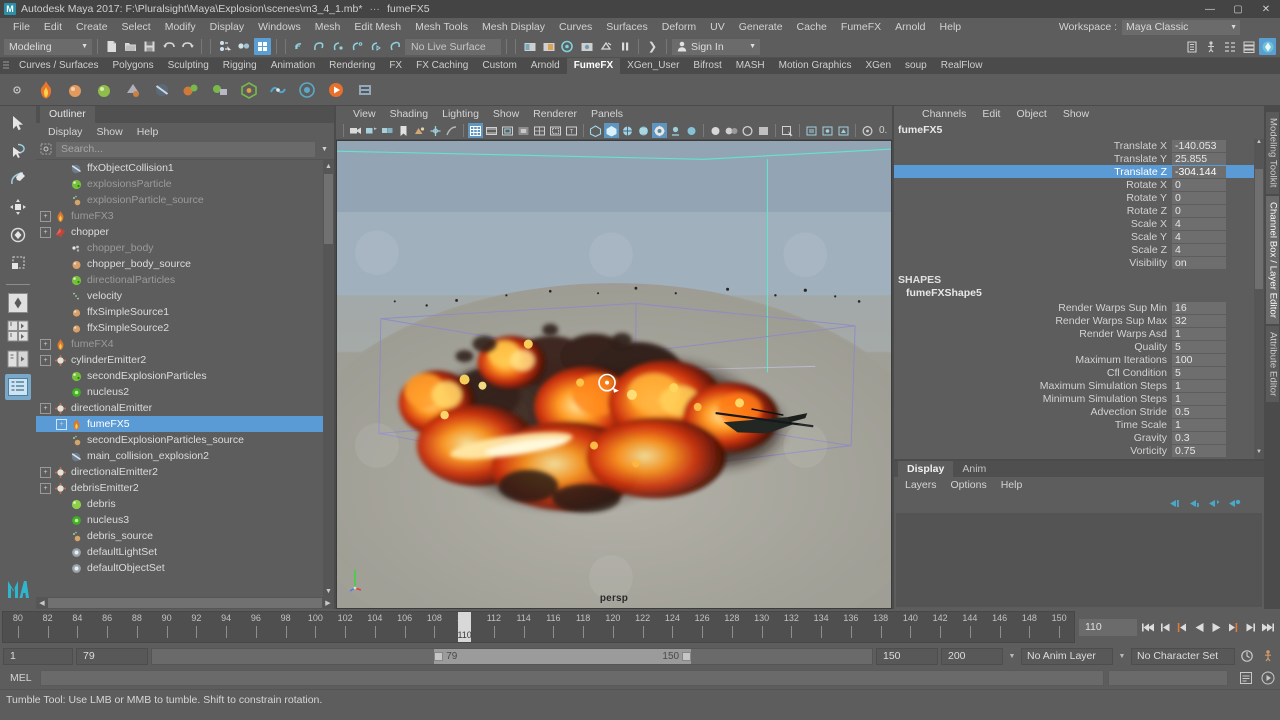 This screenshot has height=720, width=1280. Describe the element at coordinates (179, 504) in the screenshot. I see `outliner-item: debris` at that location.